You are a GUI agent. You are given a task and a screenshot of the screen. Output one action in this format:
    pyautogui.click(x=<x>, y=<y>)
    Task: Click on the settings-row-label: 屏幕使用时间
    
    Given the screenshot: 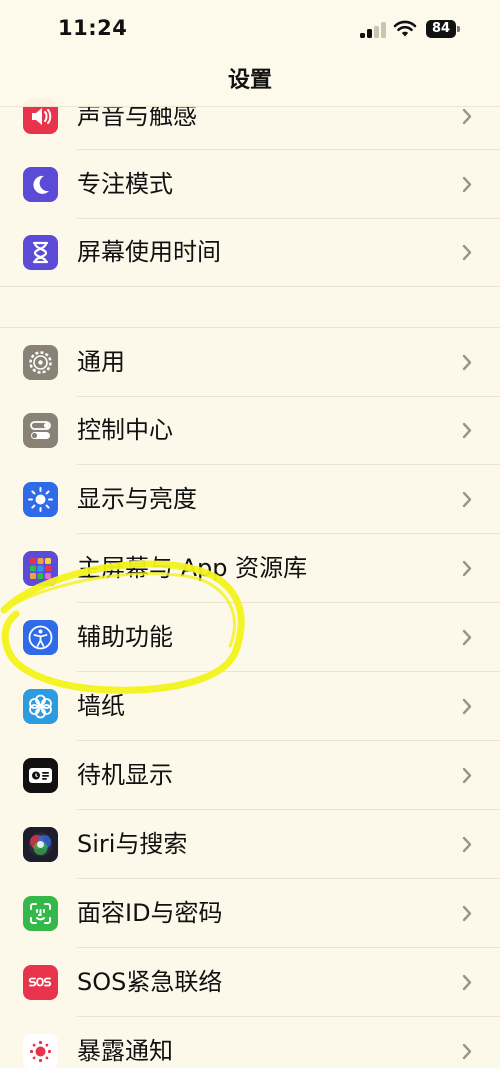 What is the action you would take?
    pyautogui.click(x=149, y=252)
    